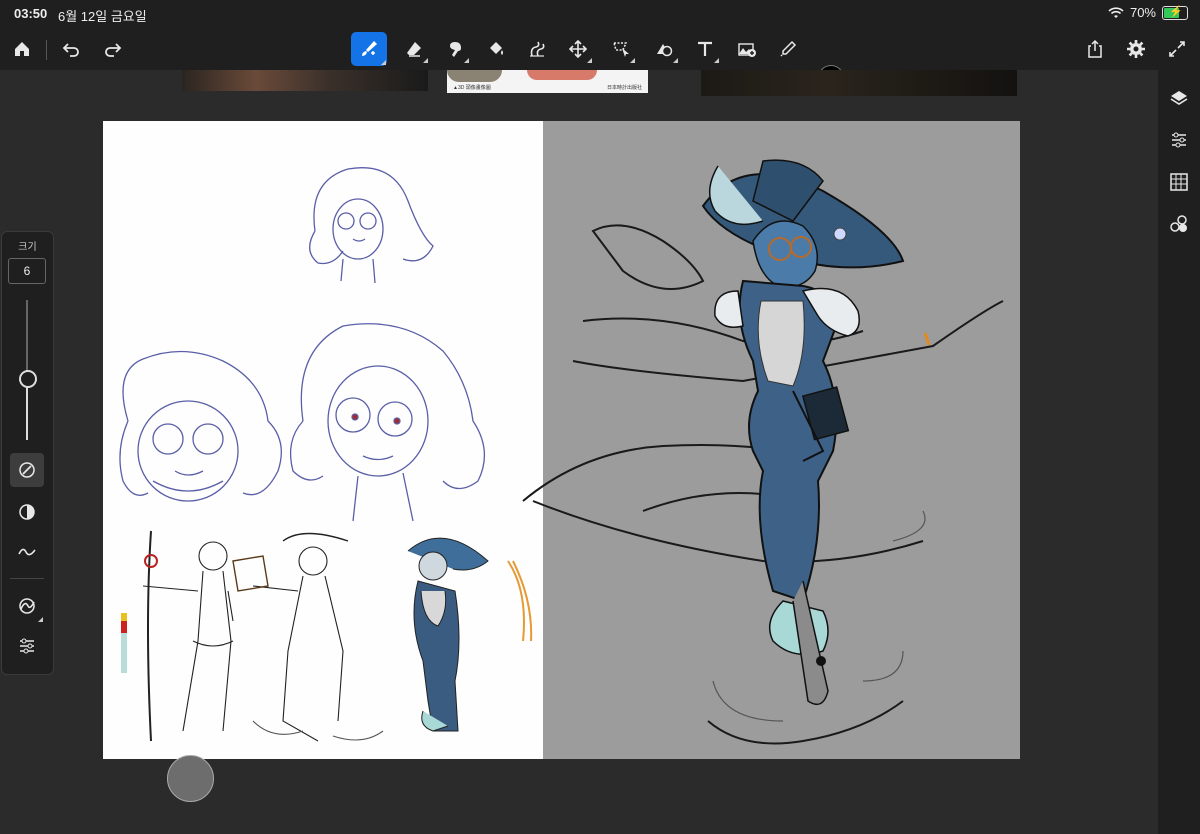 This screenshot has width=1200, height=834. I want to click on brush-size-slider-thumb, so click(28, 379).